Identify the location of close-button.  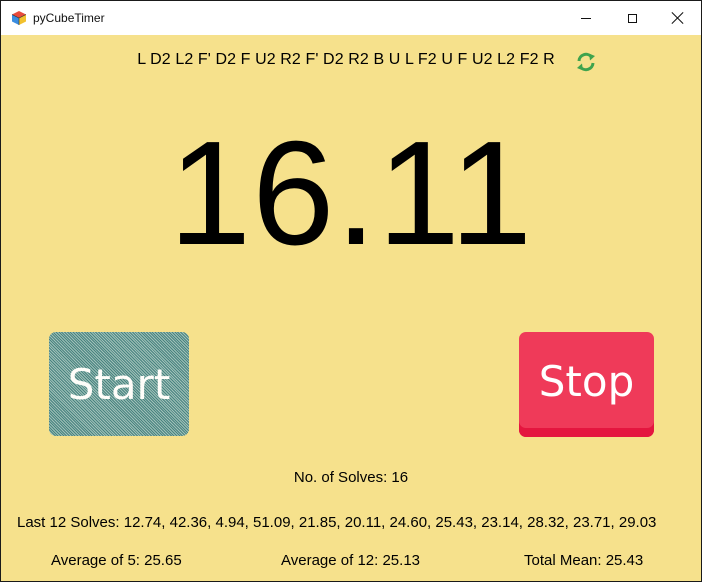
(678, 18).